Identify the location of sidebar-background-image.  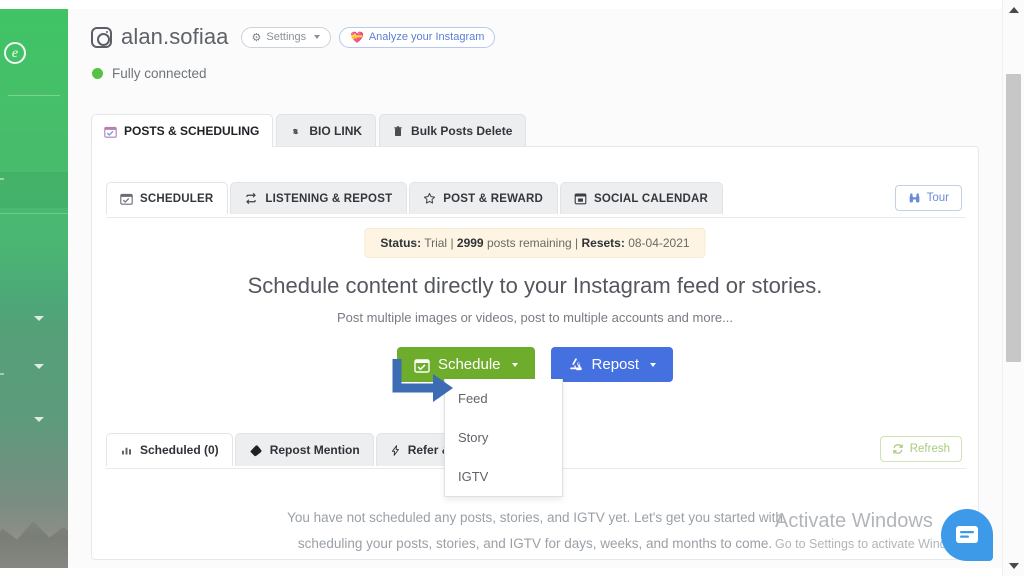
(34, 548).